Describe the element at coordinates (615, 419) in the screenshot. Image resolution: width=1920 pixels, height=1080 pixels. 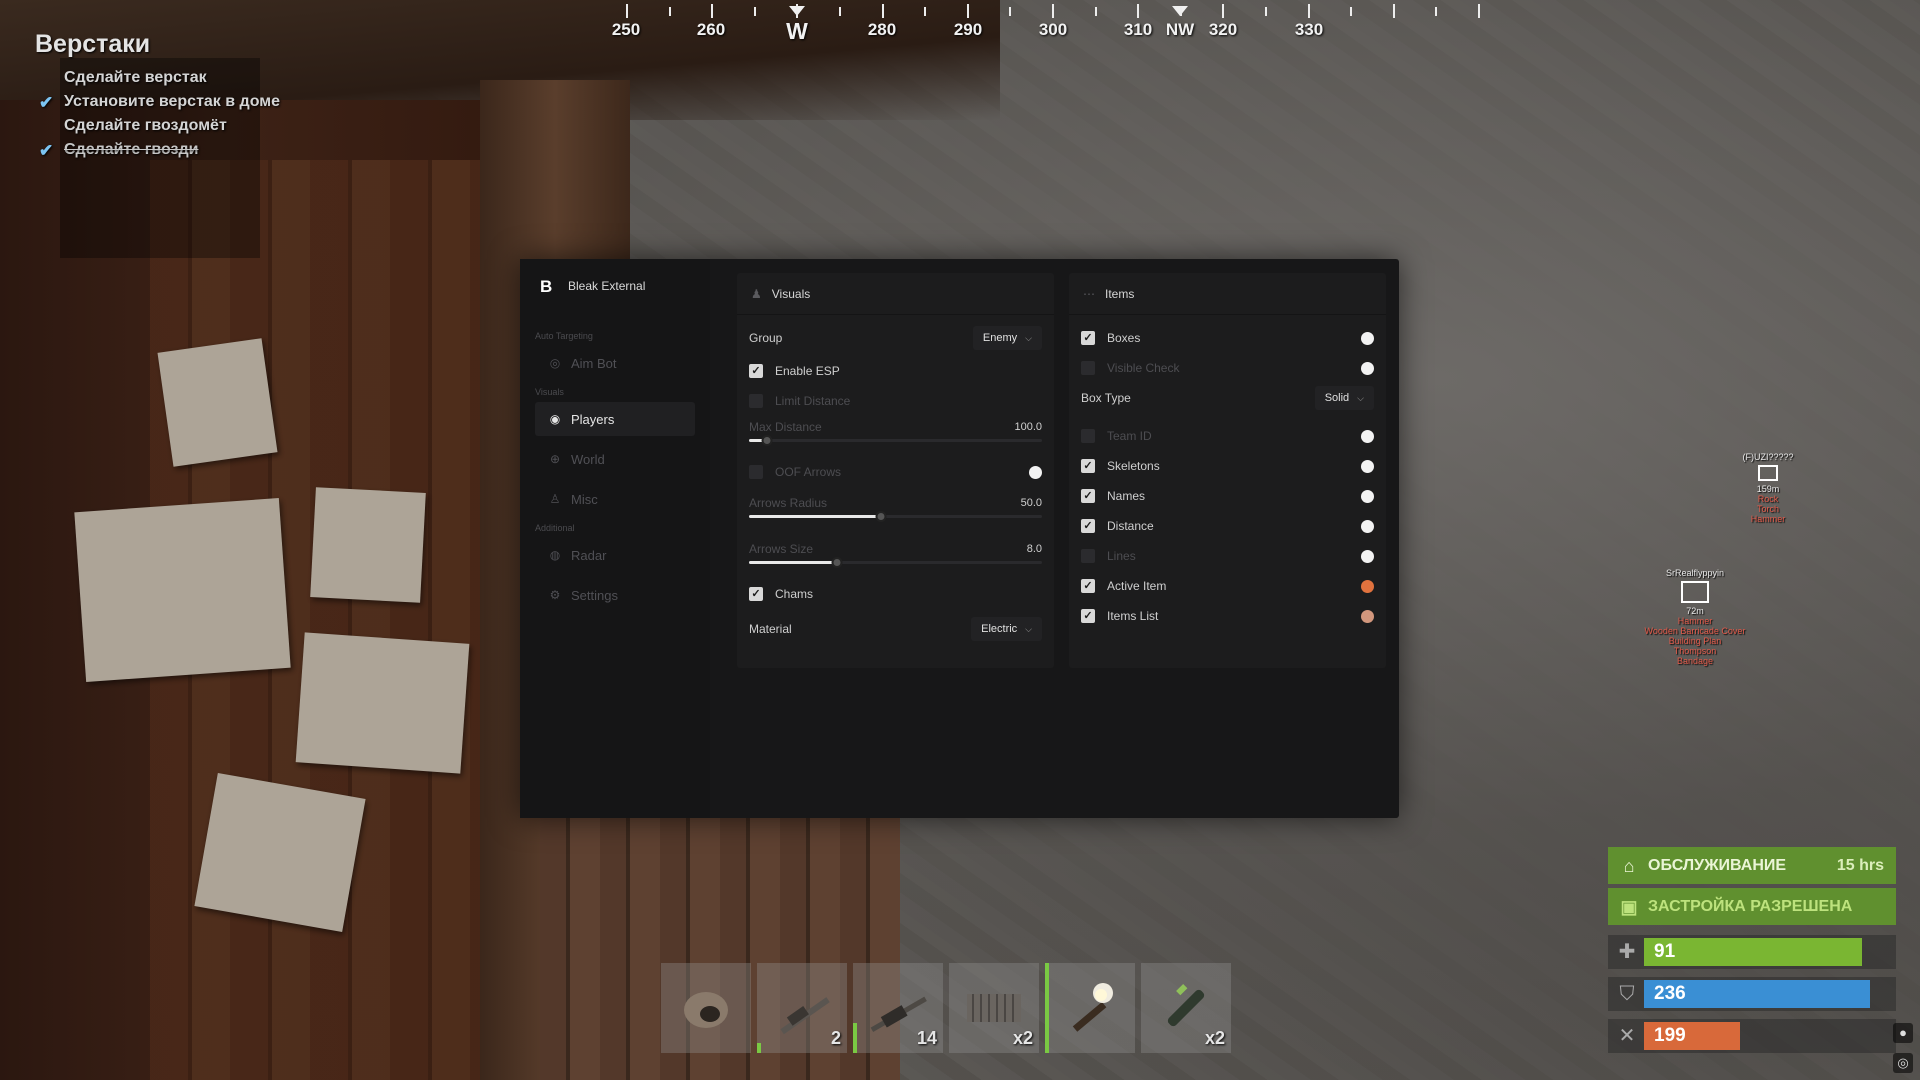
I see `nav-players: ◉ Players` at that location.